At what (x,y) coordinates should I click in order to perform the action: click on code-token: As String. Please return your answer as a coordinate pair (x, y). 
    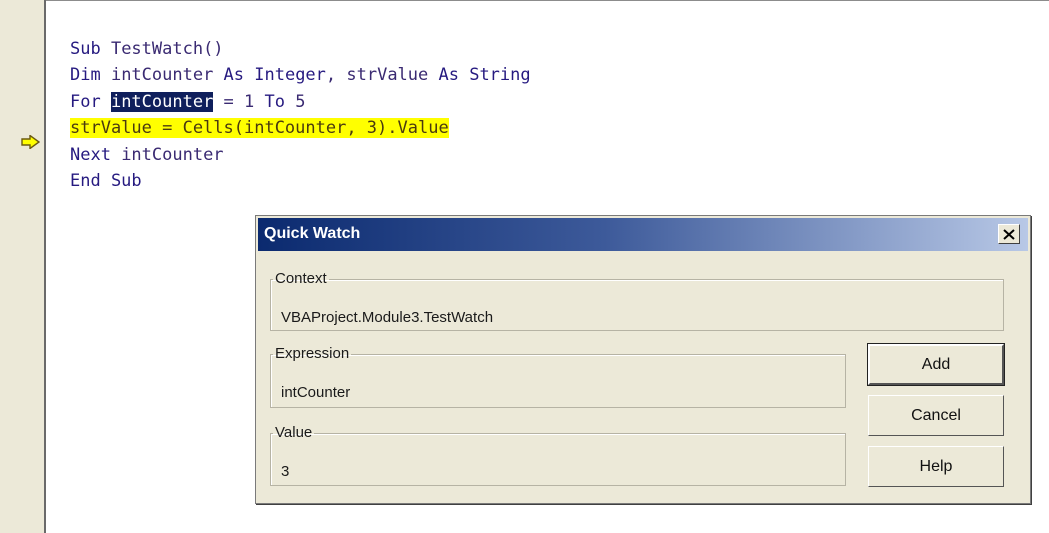
    Looking at the image, I should click on (484, 75).